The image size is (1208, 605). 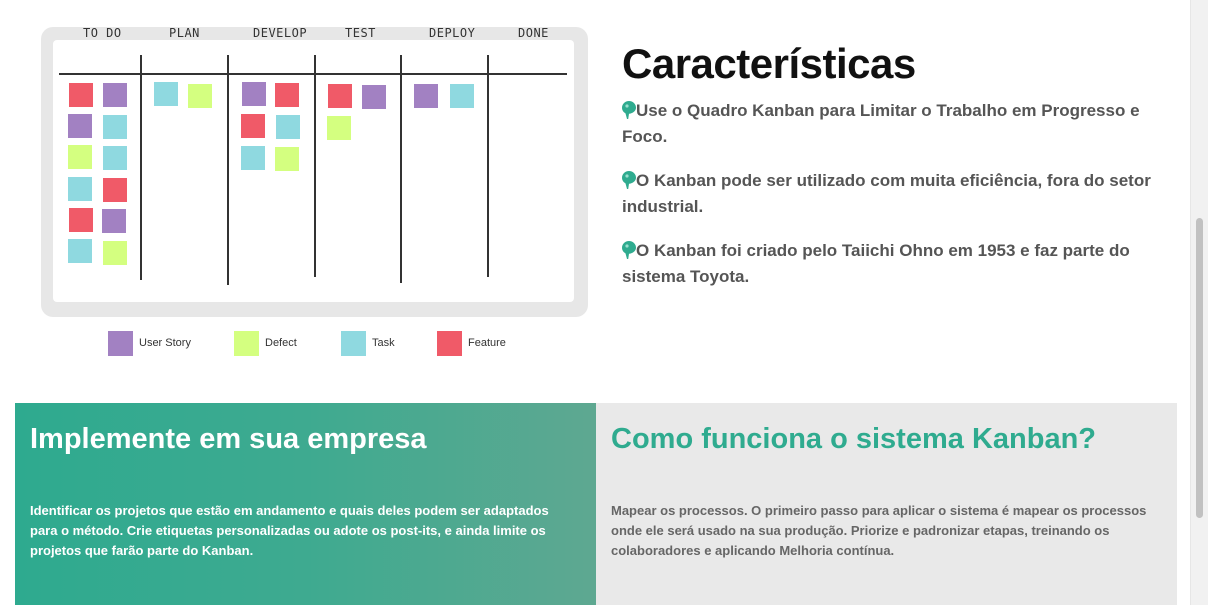 What do you see at coordinates (769, 63) in the screenshot?
I see `characteristics-title: Características` at bounding box center [769, 63].